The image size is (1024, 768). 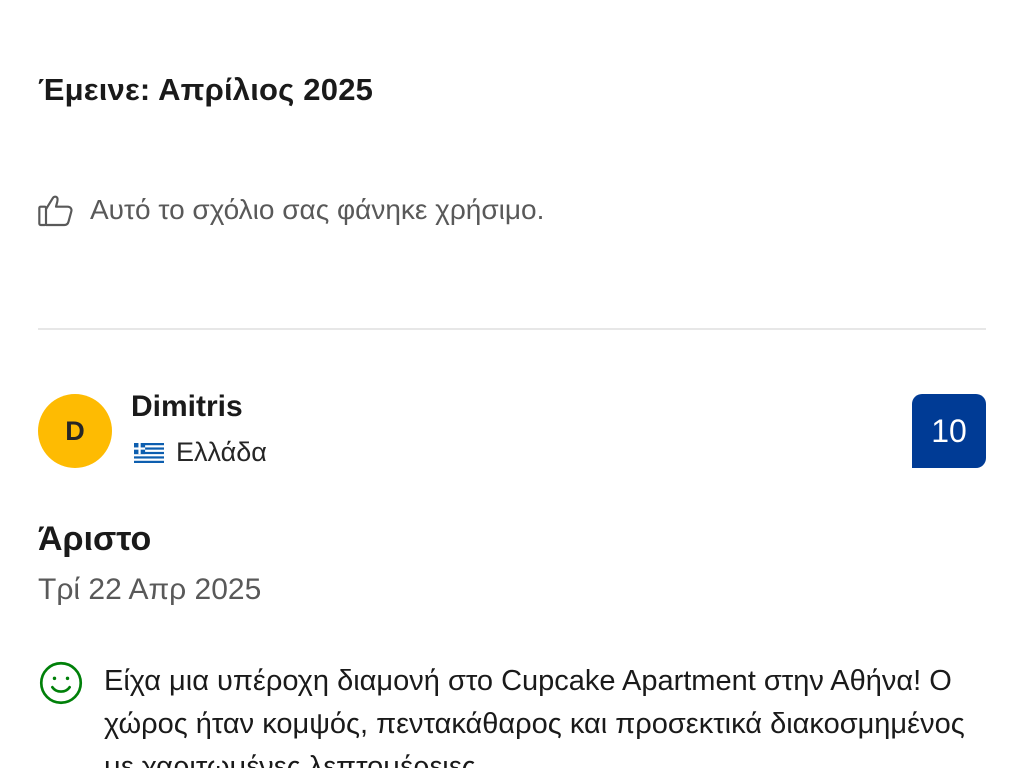 I want to click on country-label: Ελλάδα, so click(x=221, y=452).